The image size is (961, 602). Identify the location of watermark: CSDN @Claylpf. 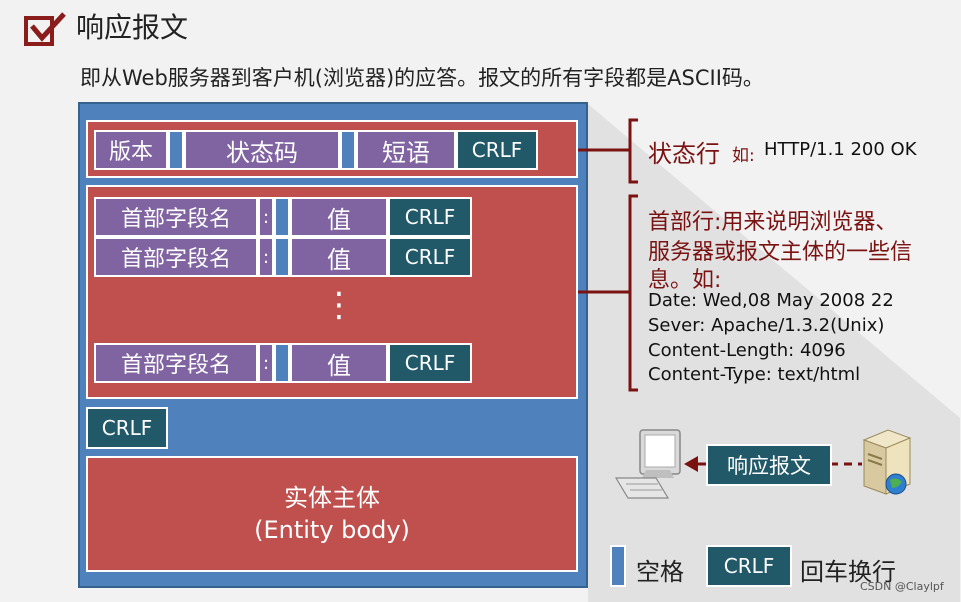
(902, 586).